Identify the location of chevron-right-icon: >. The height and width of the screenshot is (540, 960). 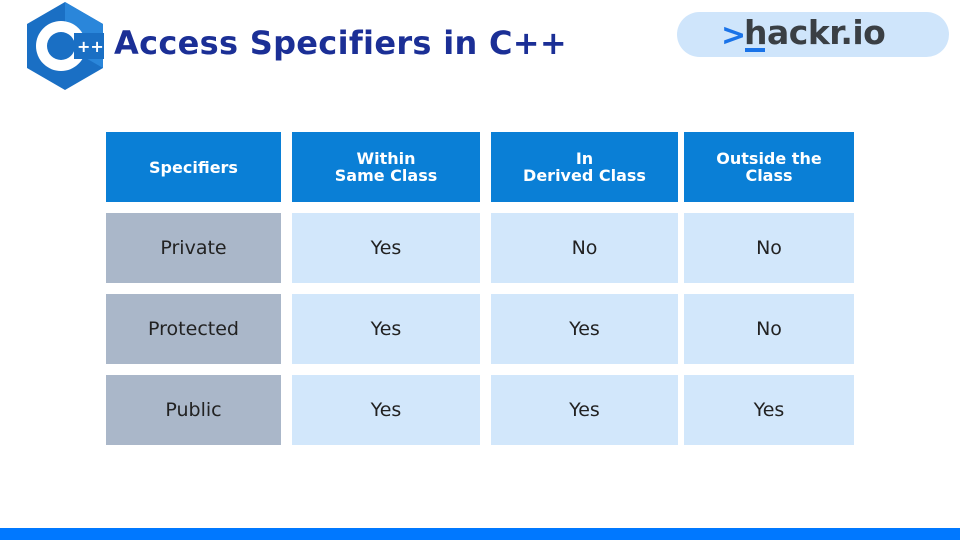
(734, 35).